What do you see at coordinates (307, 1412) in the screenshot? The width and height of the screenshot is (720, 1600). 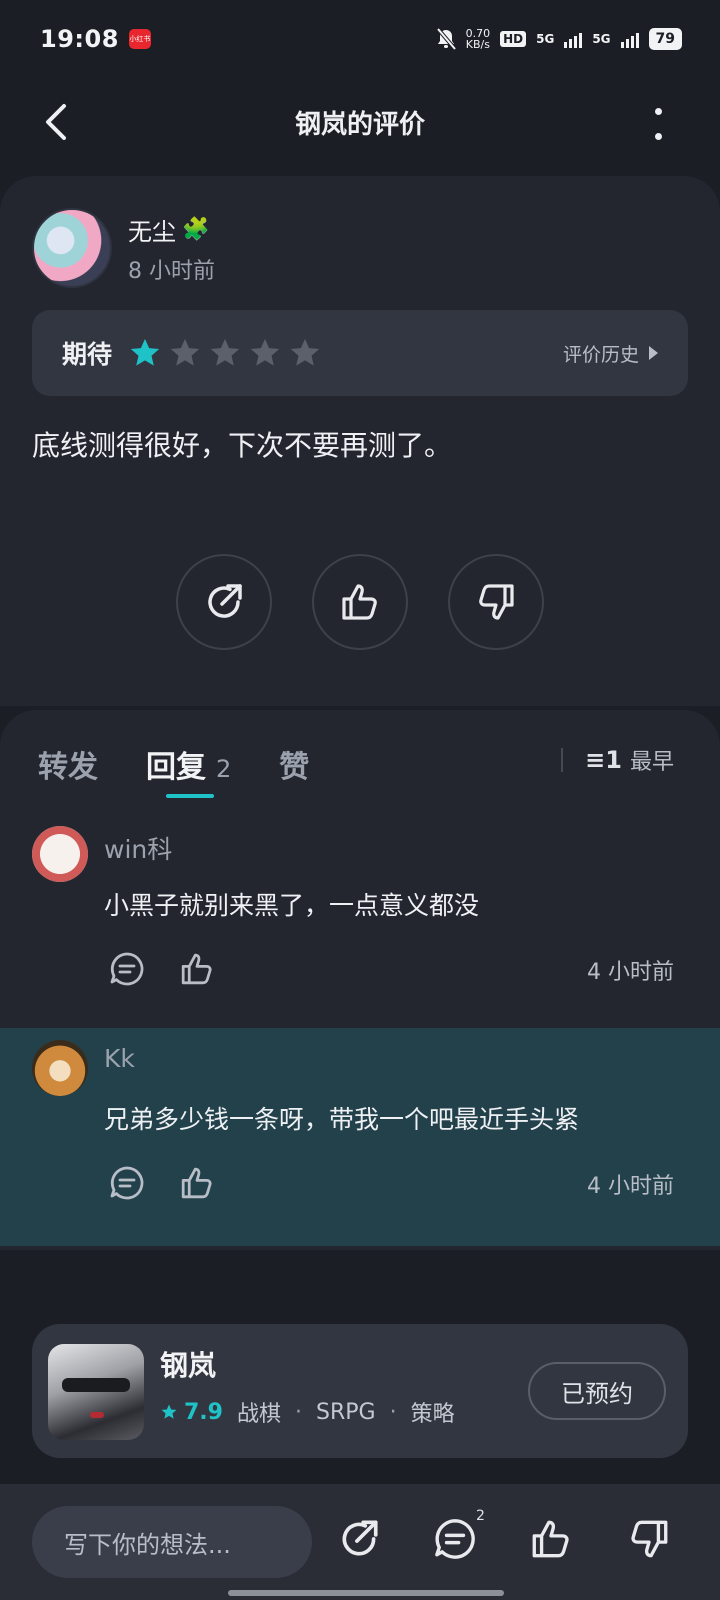 I see `game-meta: 7.9 战棋 · SRPG · 策略` at bounding box center [307, 1412].